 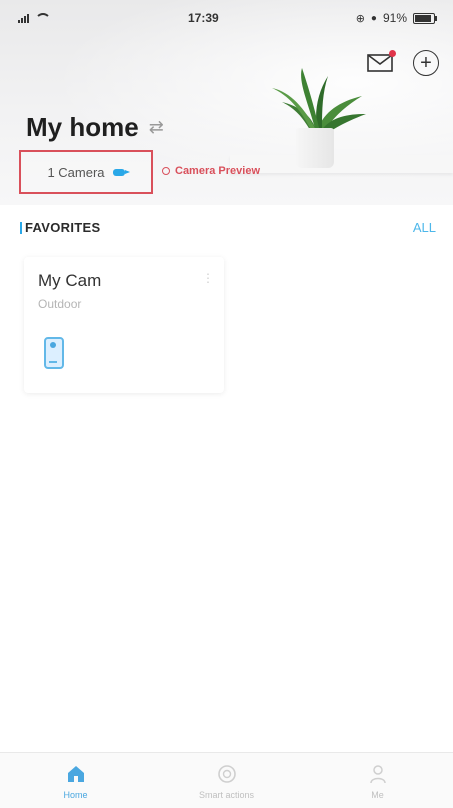 What do you see at coordinates (360, 18) in the screenshot?
I see `location-icon: ⊕` at bounding box center [360, 18].